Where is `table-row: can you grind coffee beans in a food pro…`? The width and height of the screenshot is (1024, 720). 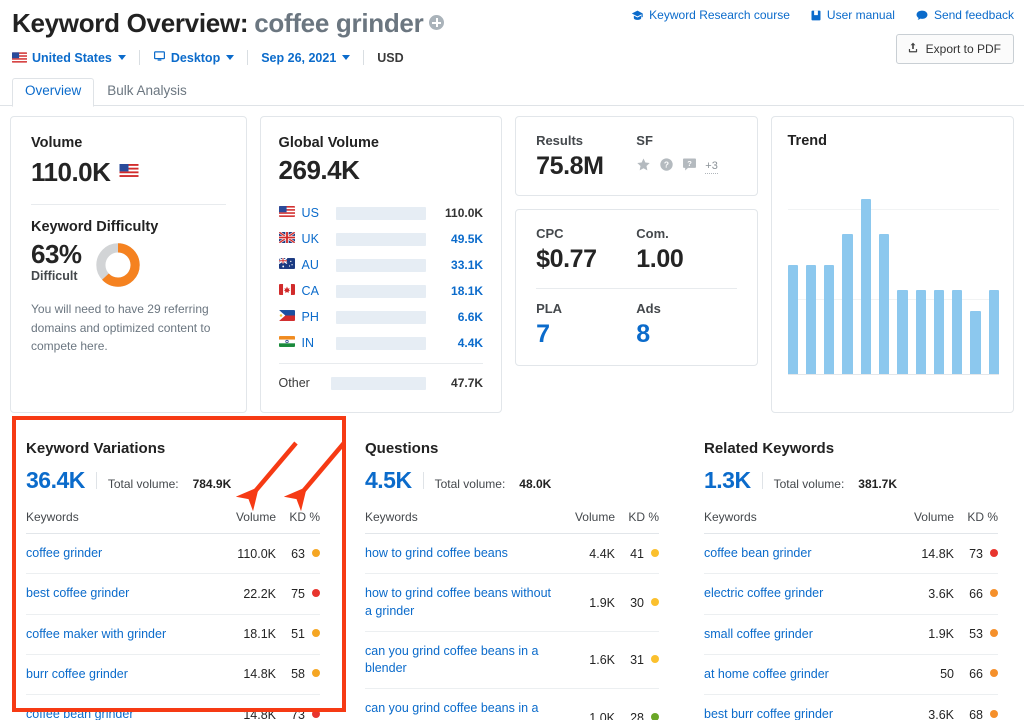 table-row: can you grind coffee beans in a food pro… is located at coordinates (512, 704).